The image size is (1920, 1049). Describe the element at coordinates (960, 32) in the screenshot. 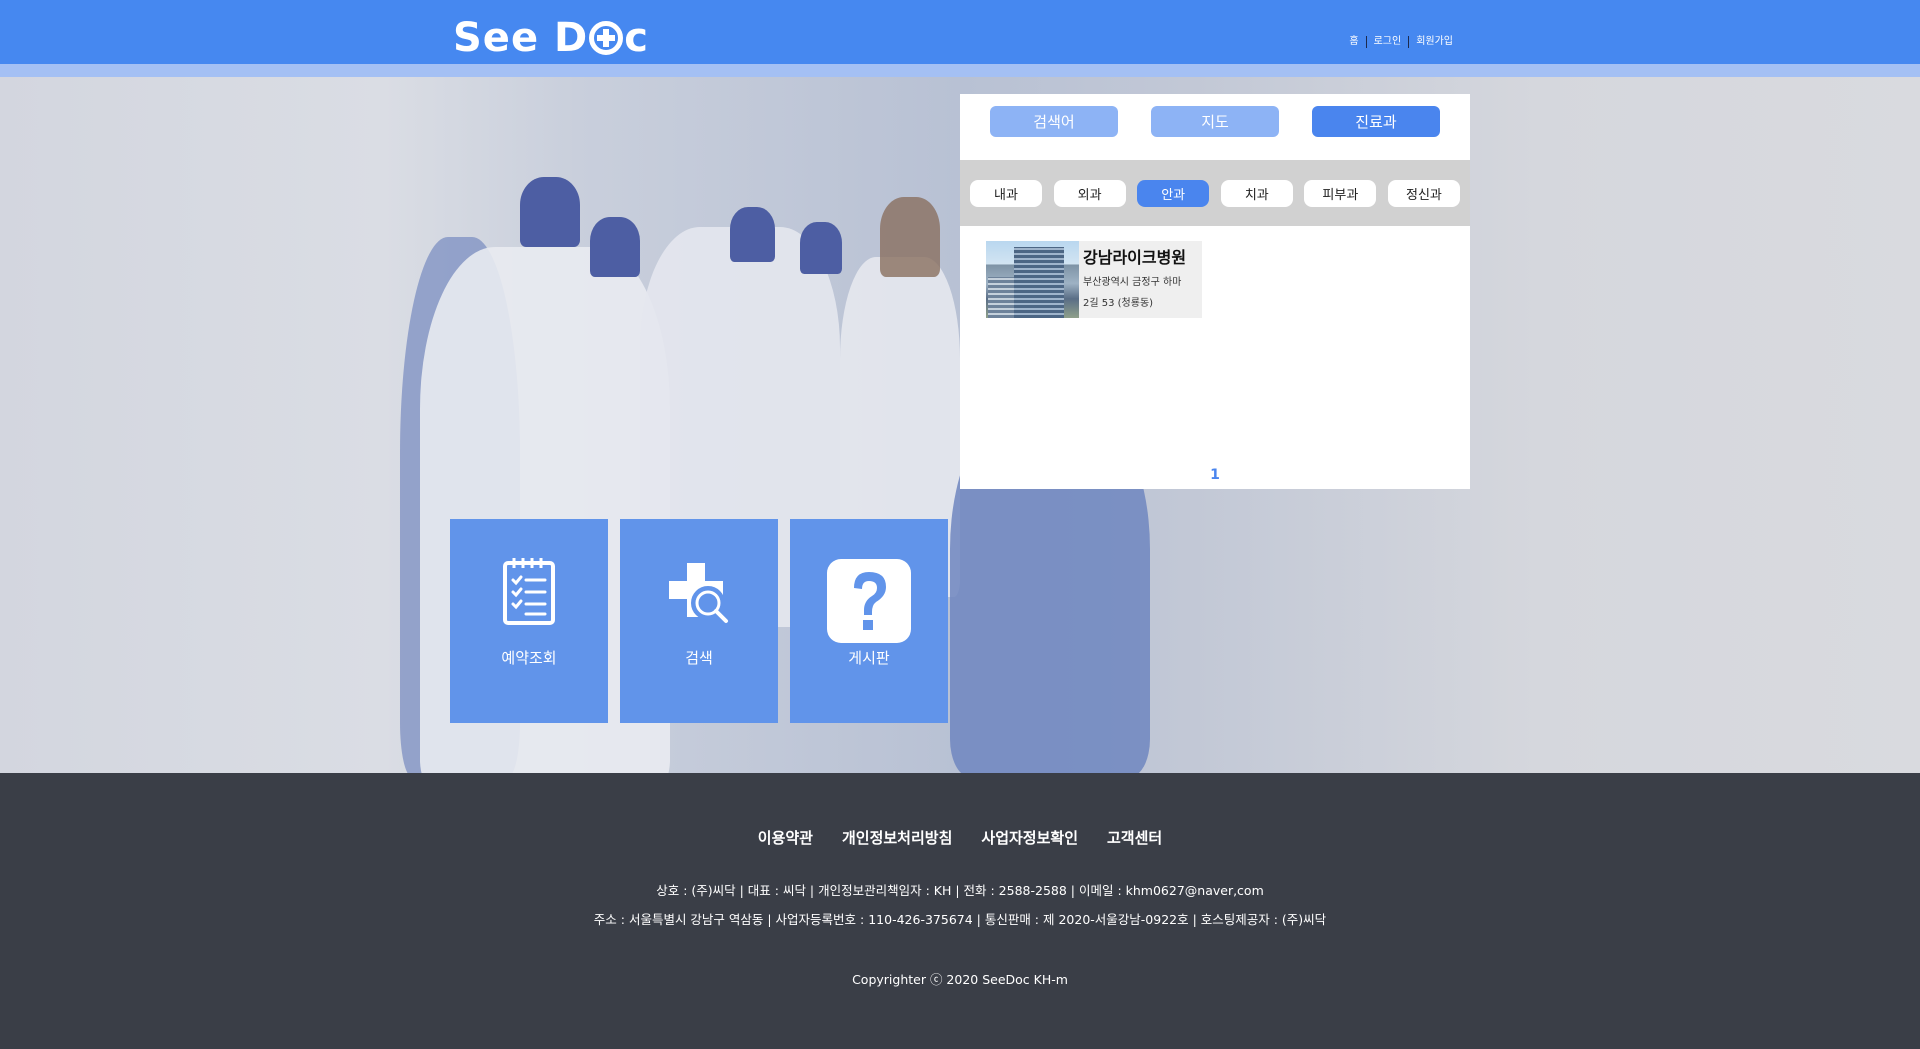

I see `site-header: See D c 홈 로그인 회원가입` at that location.